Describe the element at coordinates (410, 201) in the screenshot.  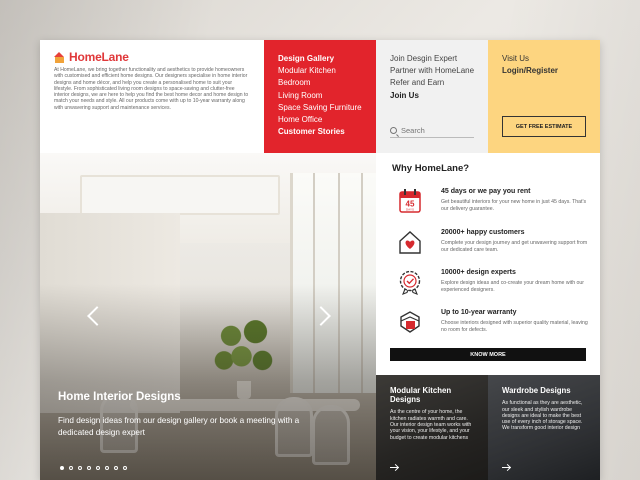
I see `calendar-45-icon: 45 DAYS` at that location.